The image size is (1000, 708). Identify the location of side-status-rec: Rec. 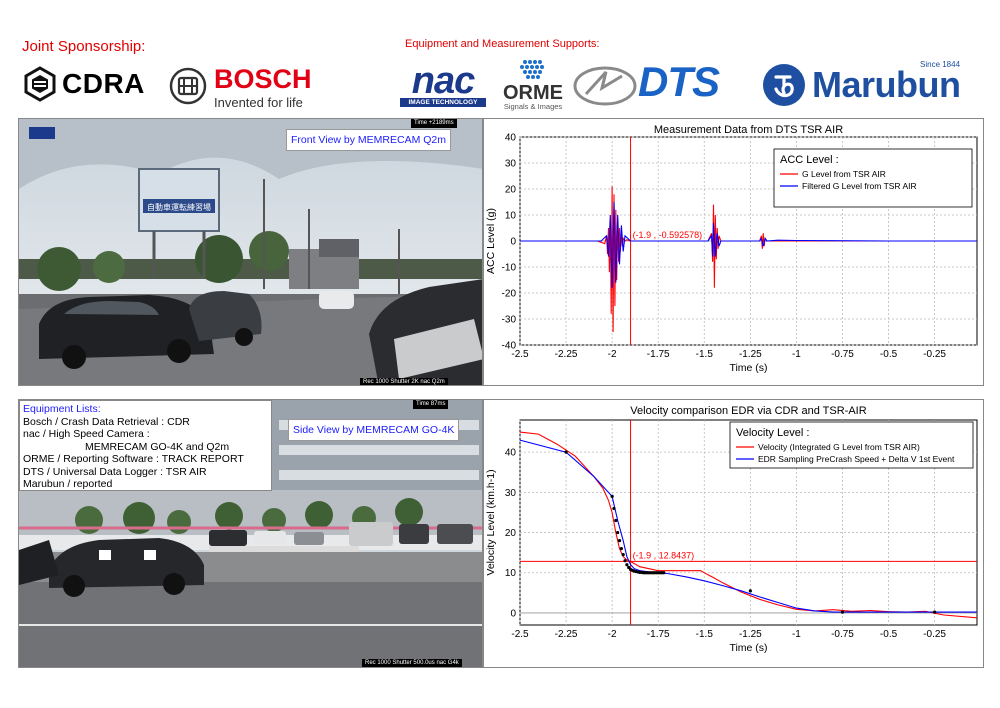
(370, 663).